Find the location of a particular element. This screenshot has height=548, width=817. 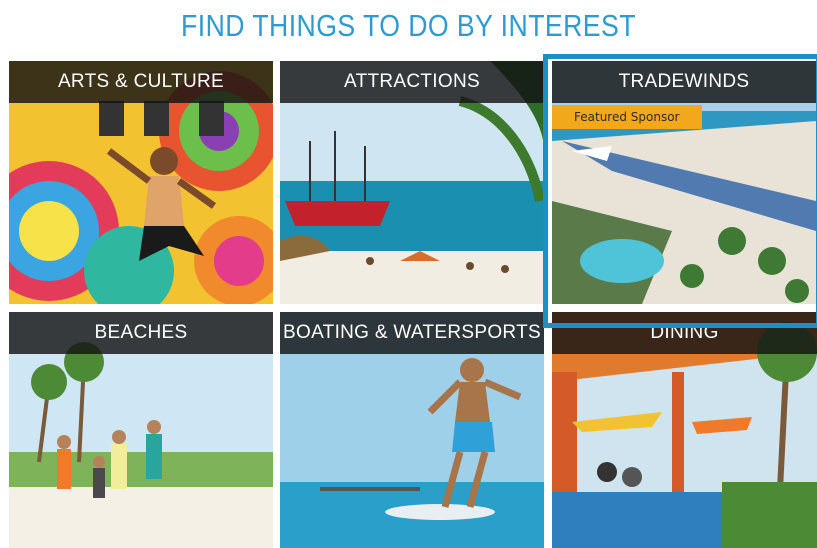

tile-beaches: BEACHES is located at coordinates (141, 430).